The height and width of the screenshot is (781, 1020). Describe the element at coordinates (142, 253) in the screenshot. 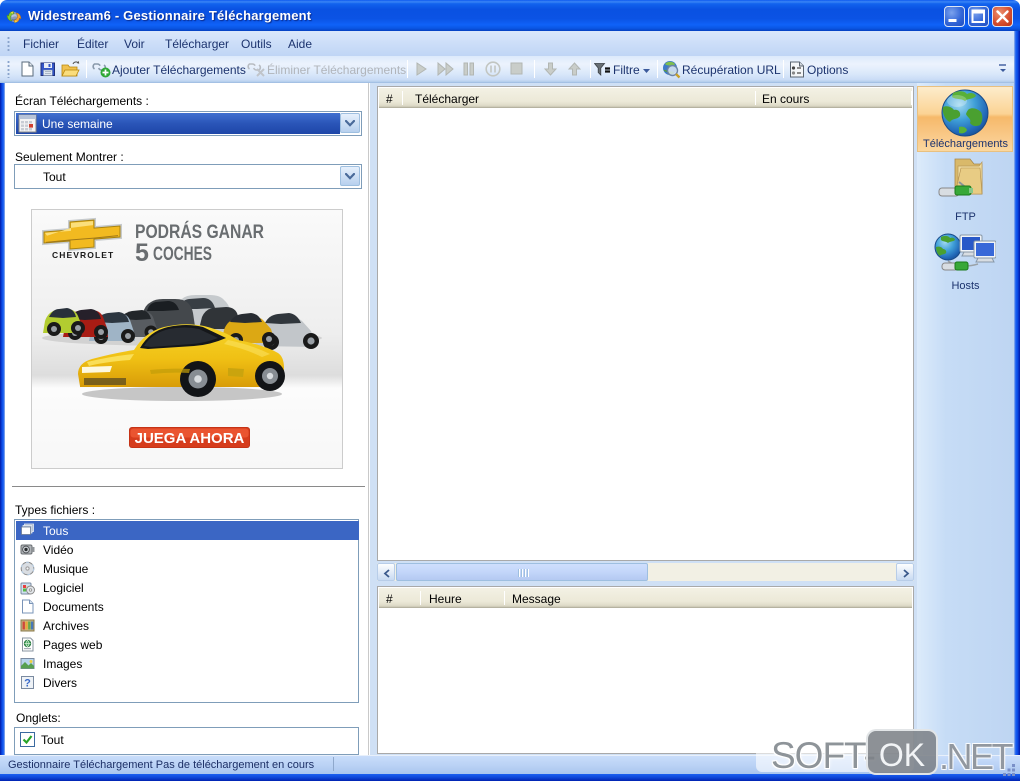

I see `svg-text: 5` at that location.